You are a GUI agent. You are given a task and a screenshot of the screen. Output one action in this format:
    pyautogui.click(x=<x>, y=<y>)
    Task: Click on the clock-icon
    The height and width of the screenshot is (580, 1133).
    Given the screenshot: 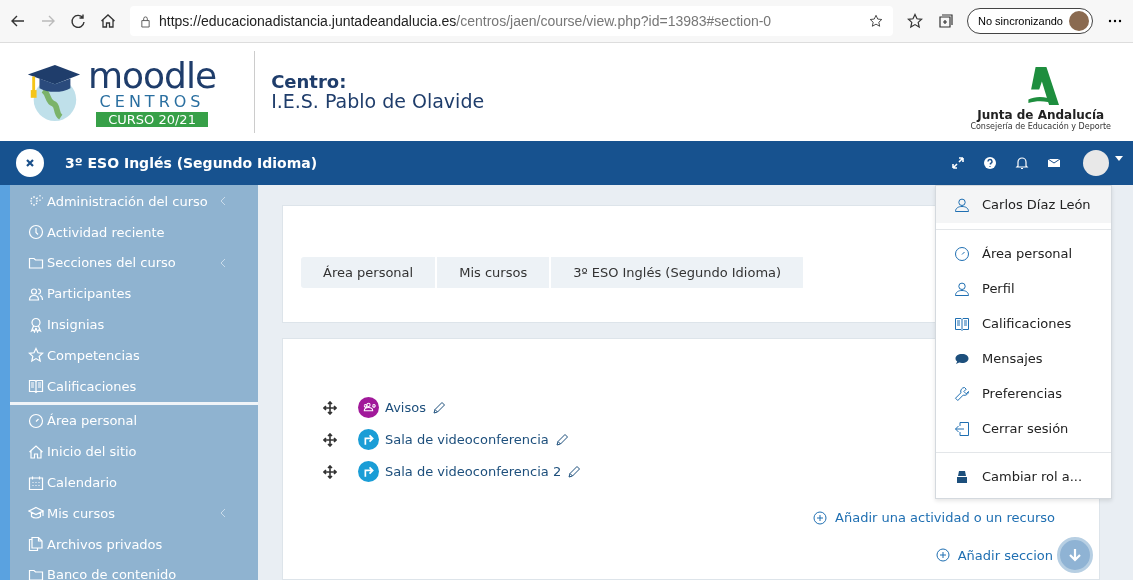 What is the action you would take?
    pyautogui.click(x=36, y=232)
    